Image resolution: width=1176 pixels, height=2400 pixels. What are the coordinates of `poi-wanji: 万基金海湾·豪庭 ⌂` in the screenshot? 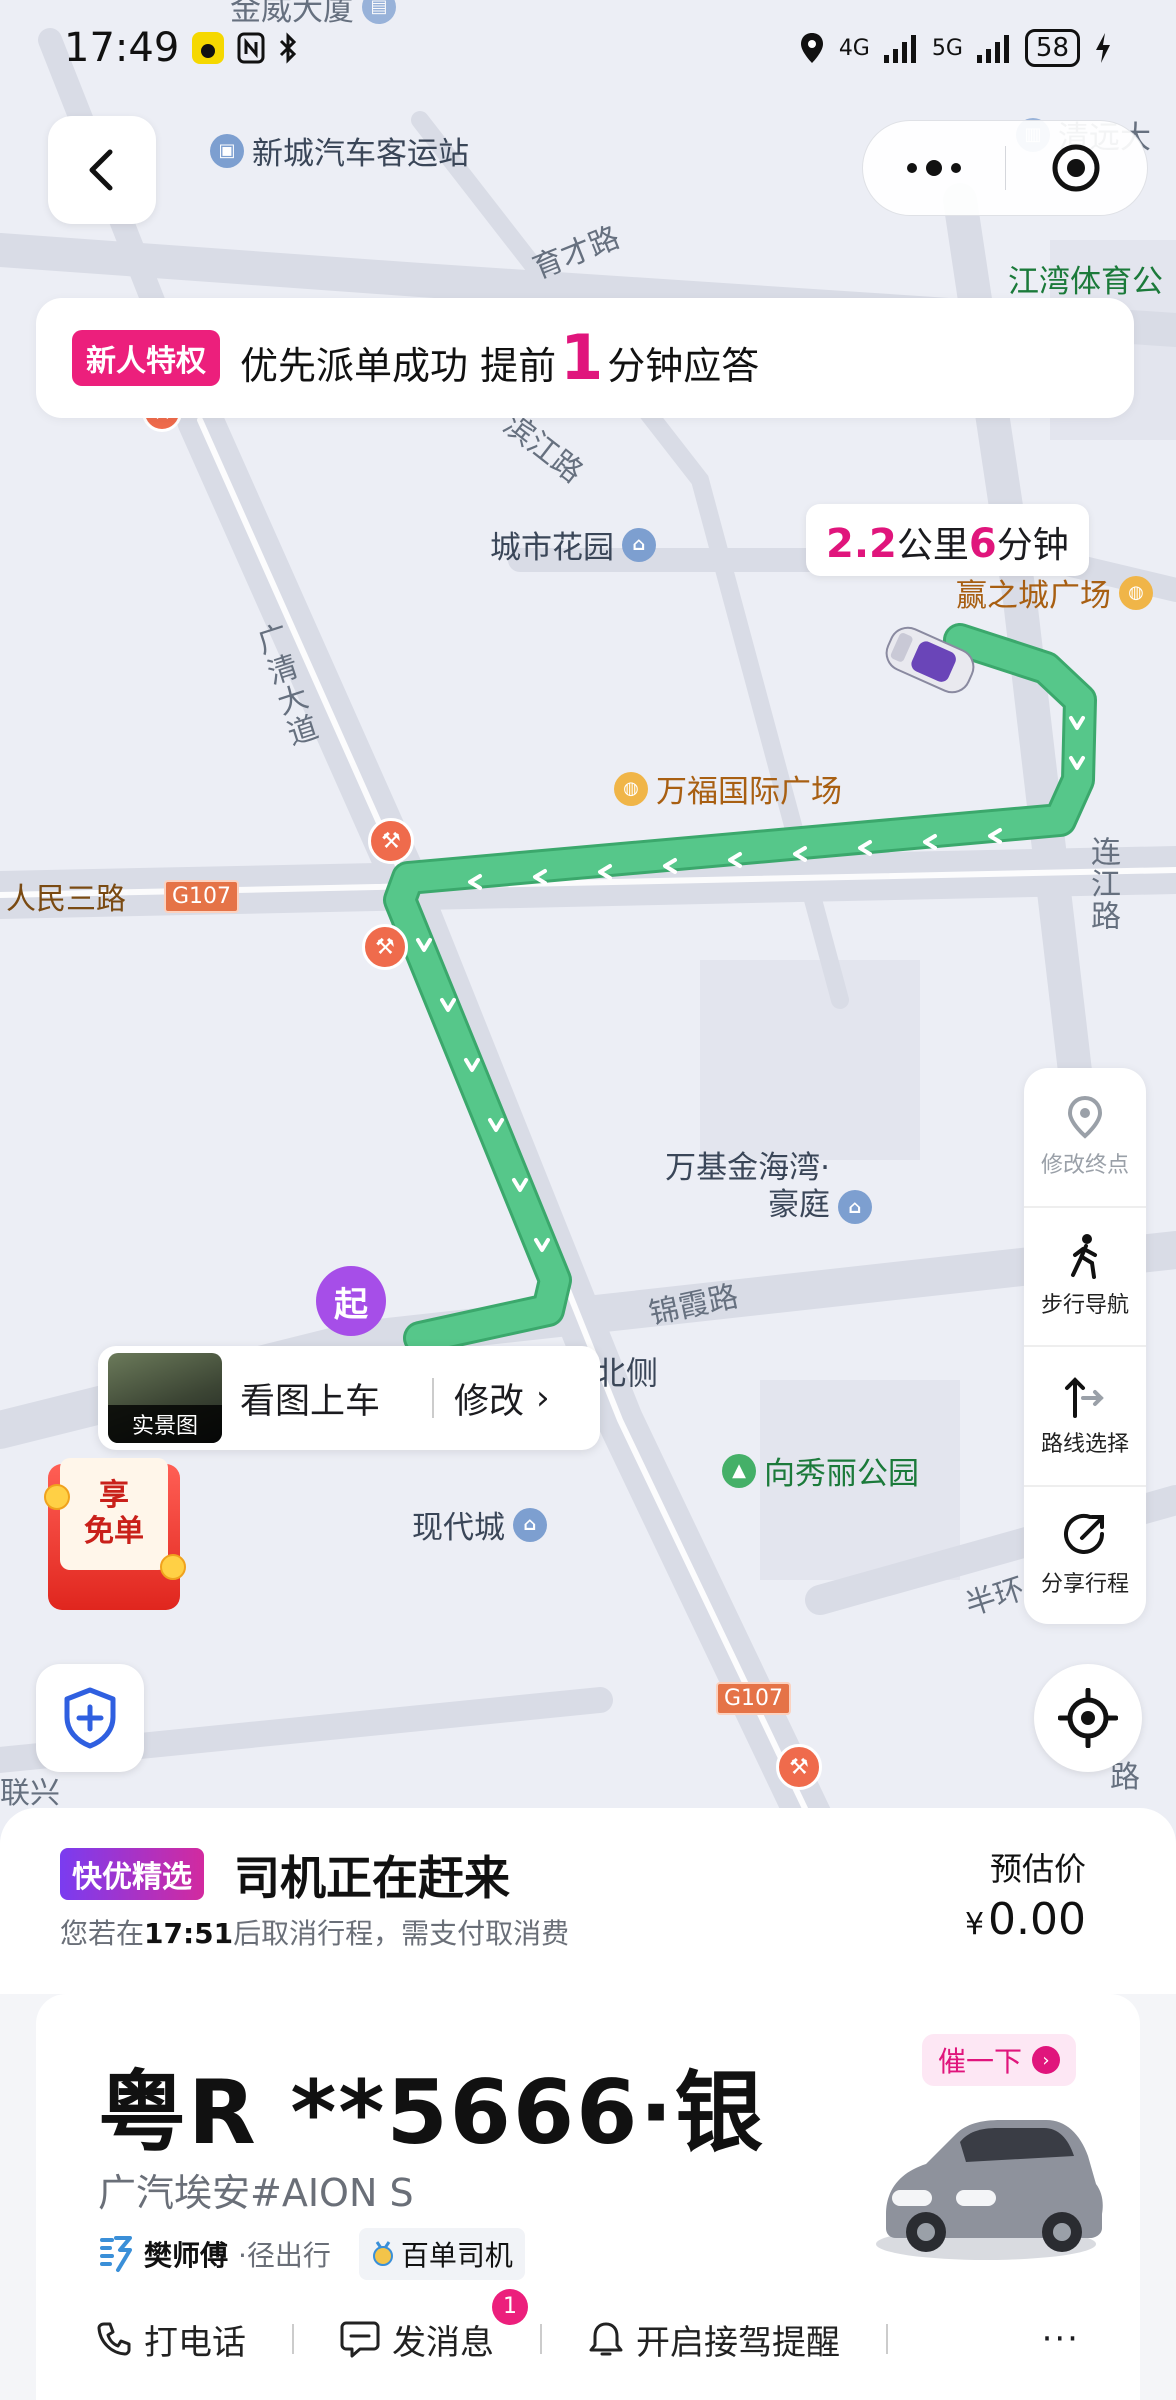 It's located at (756, 1187).